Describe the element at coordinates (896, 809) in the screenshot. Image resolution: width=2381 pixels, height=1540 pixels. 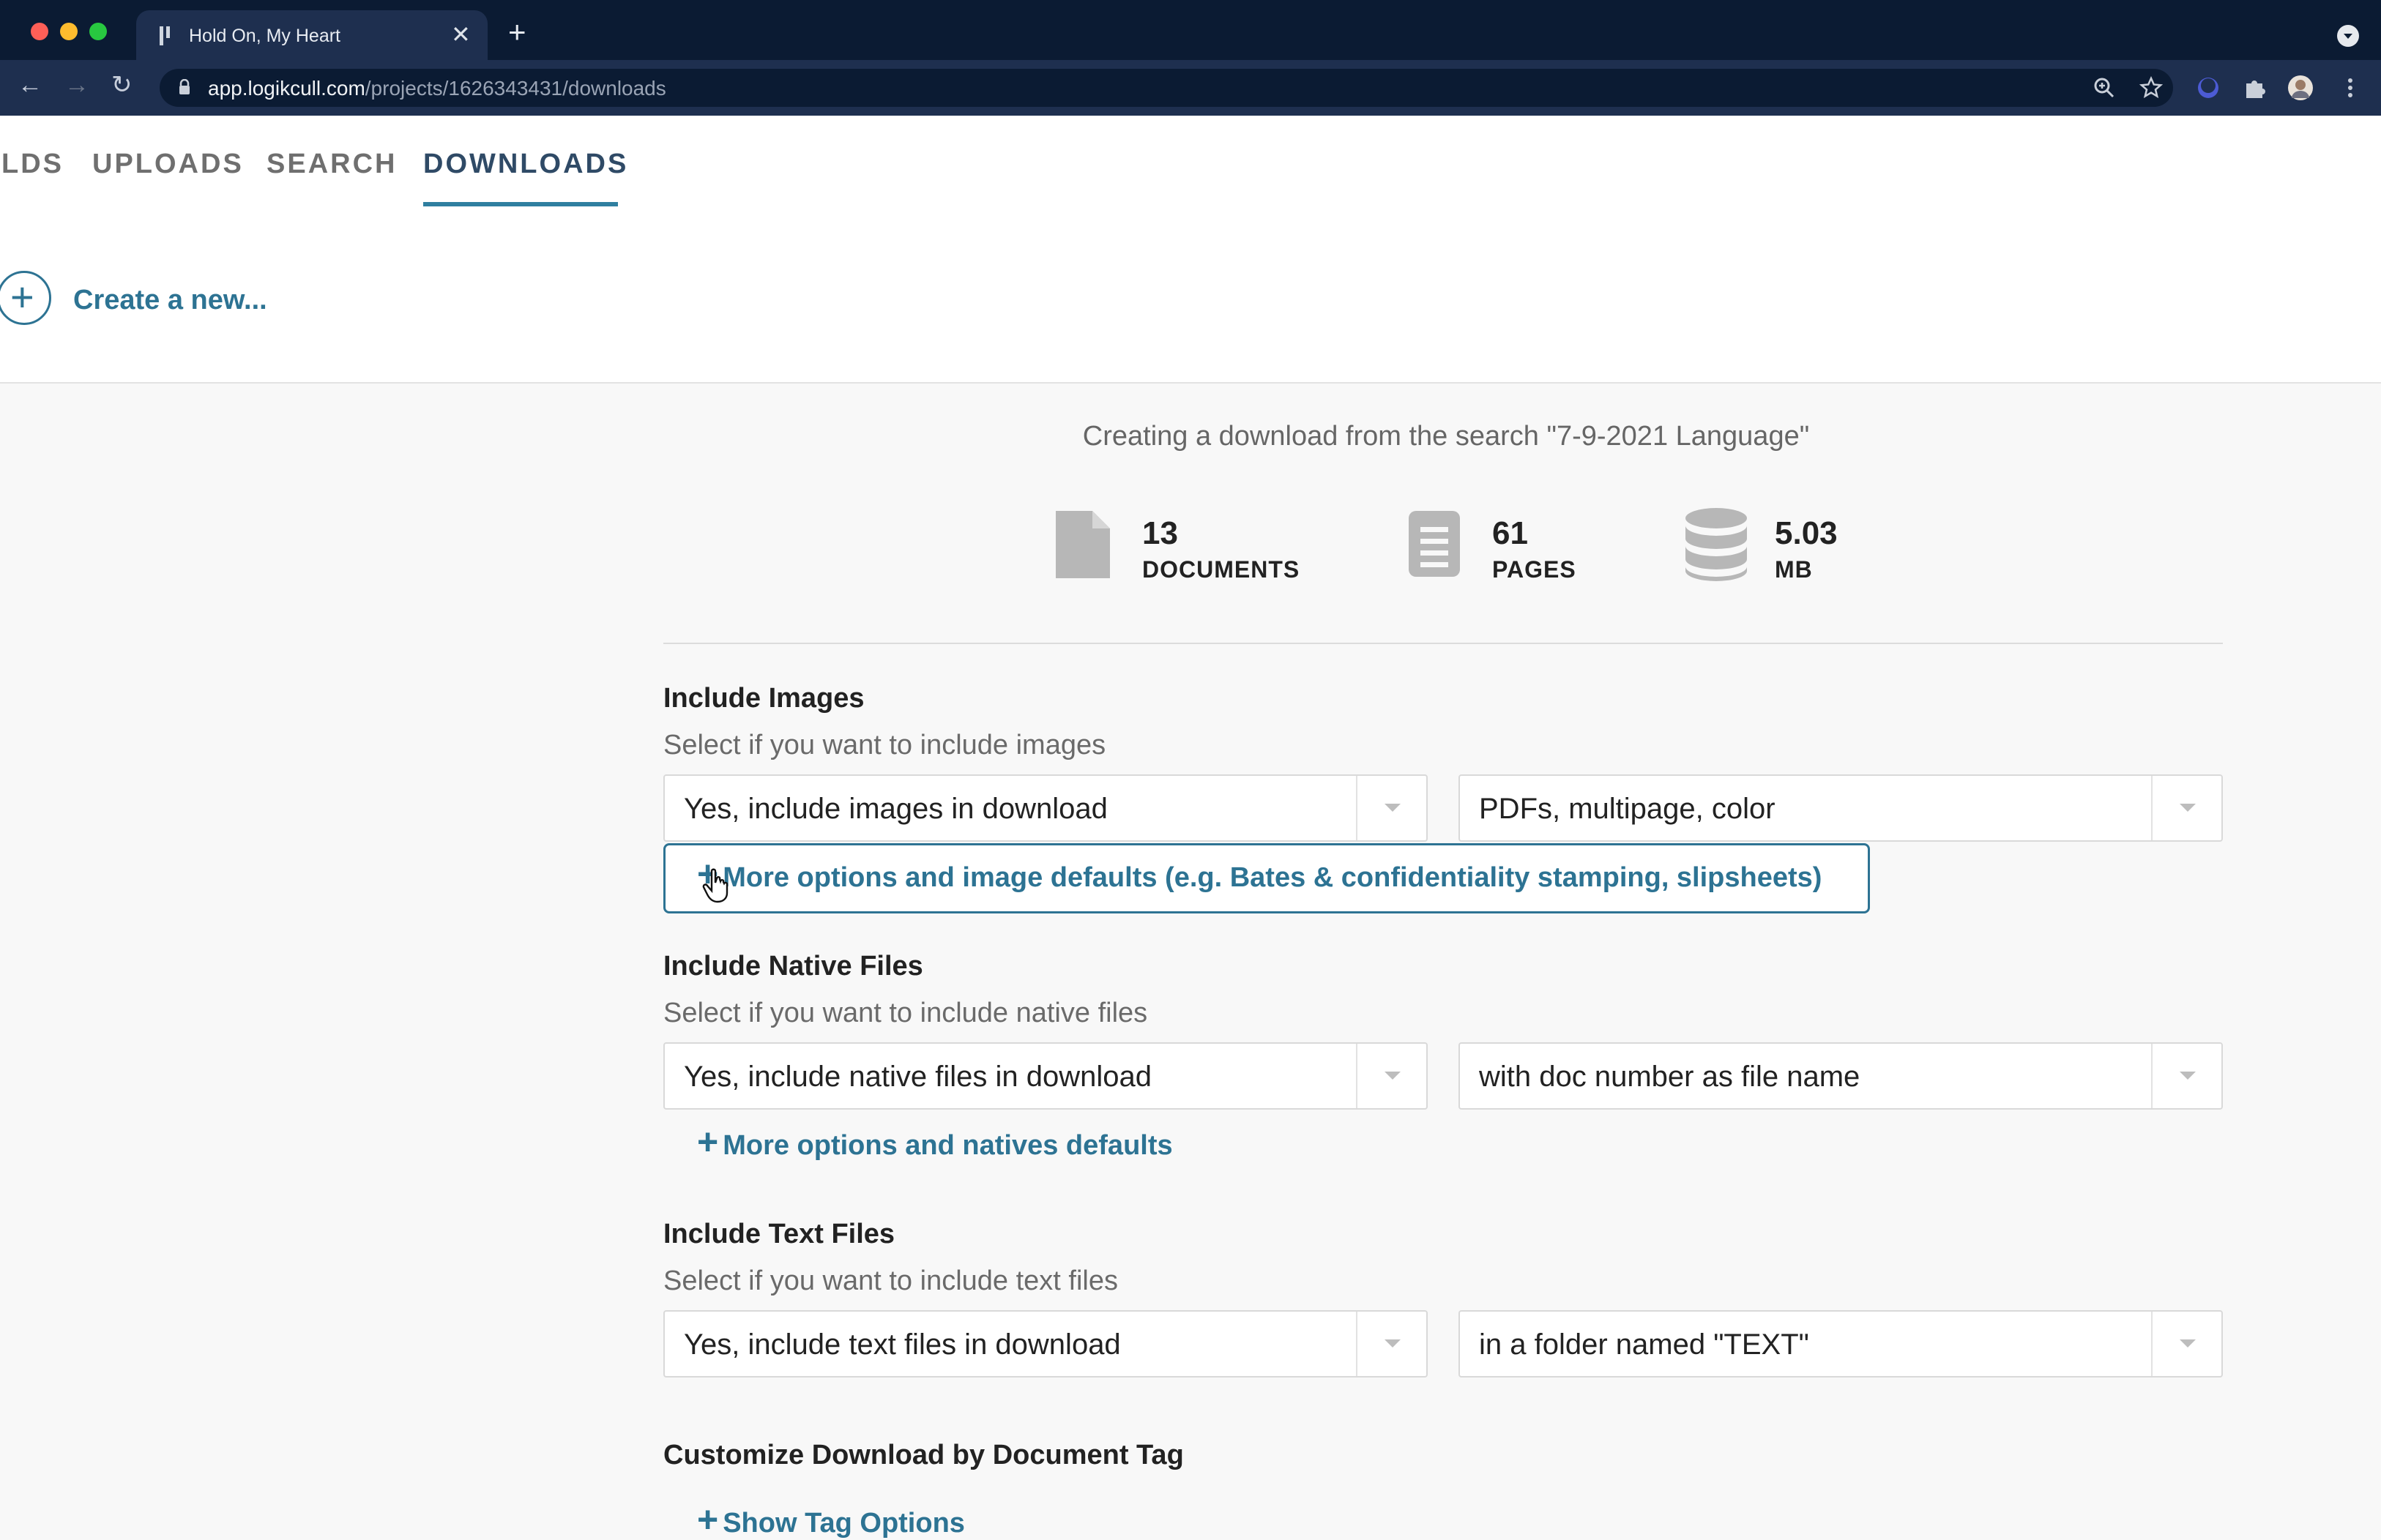
I see `images-include-value: Yes, include images in download` at that location.